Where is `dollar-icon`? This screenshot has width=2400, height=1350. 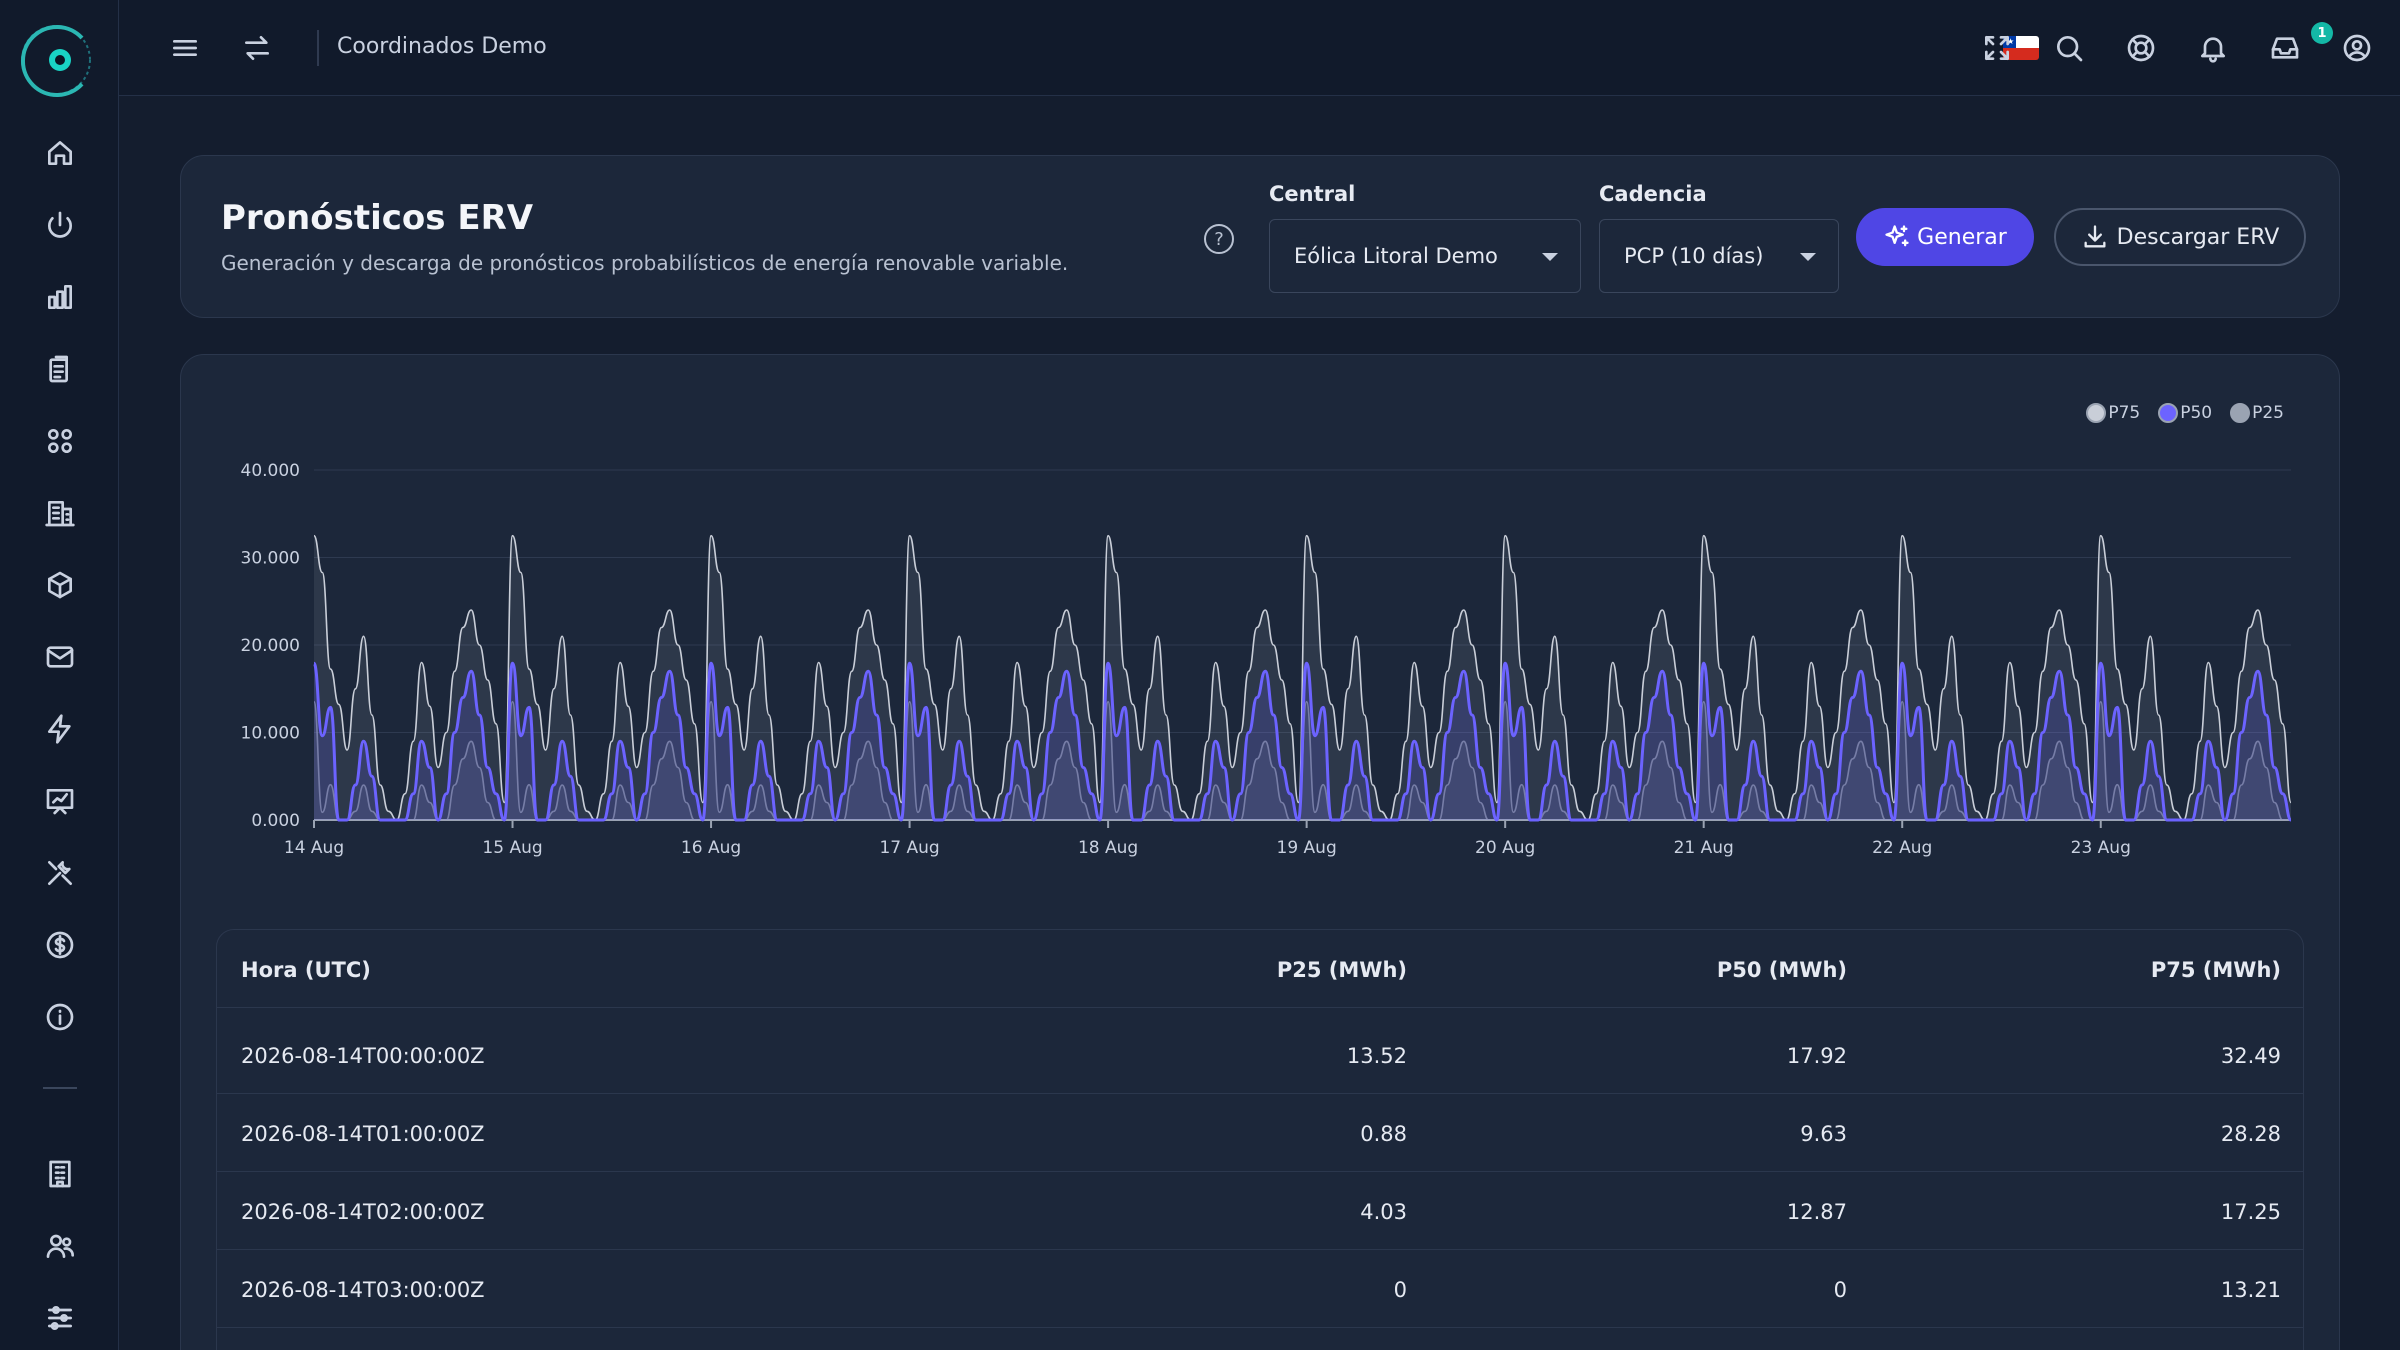
dollar-icon is located at coordinates (60, 945).